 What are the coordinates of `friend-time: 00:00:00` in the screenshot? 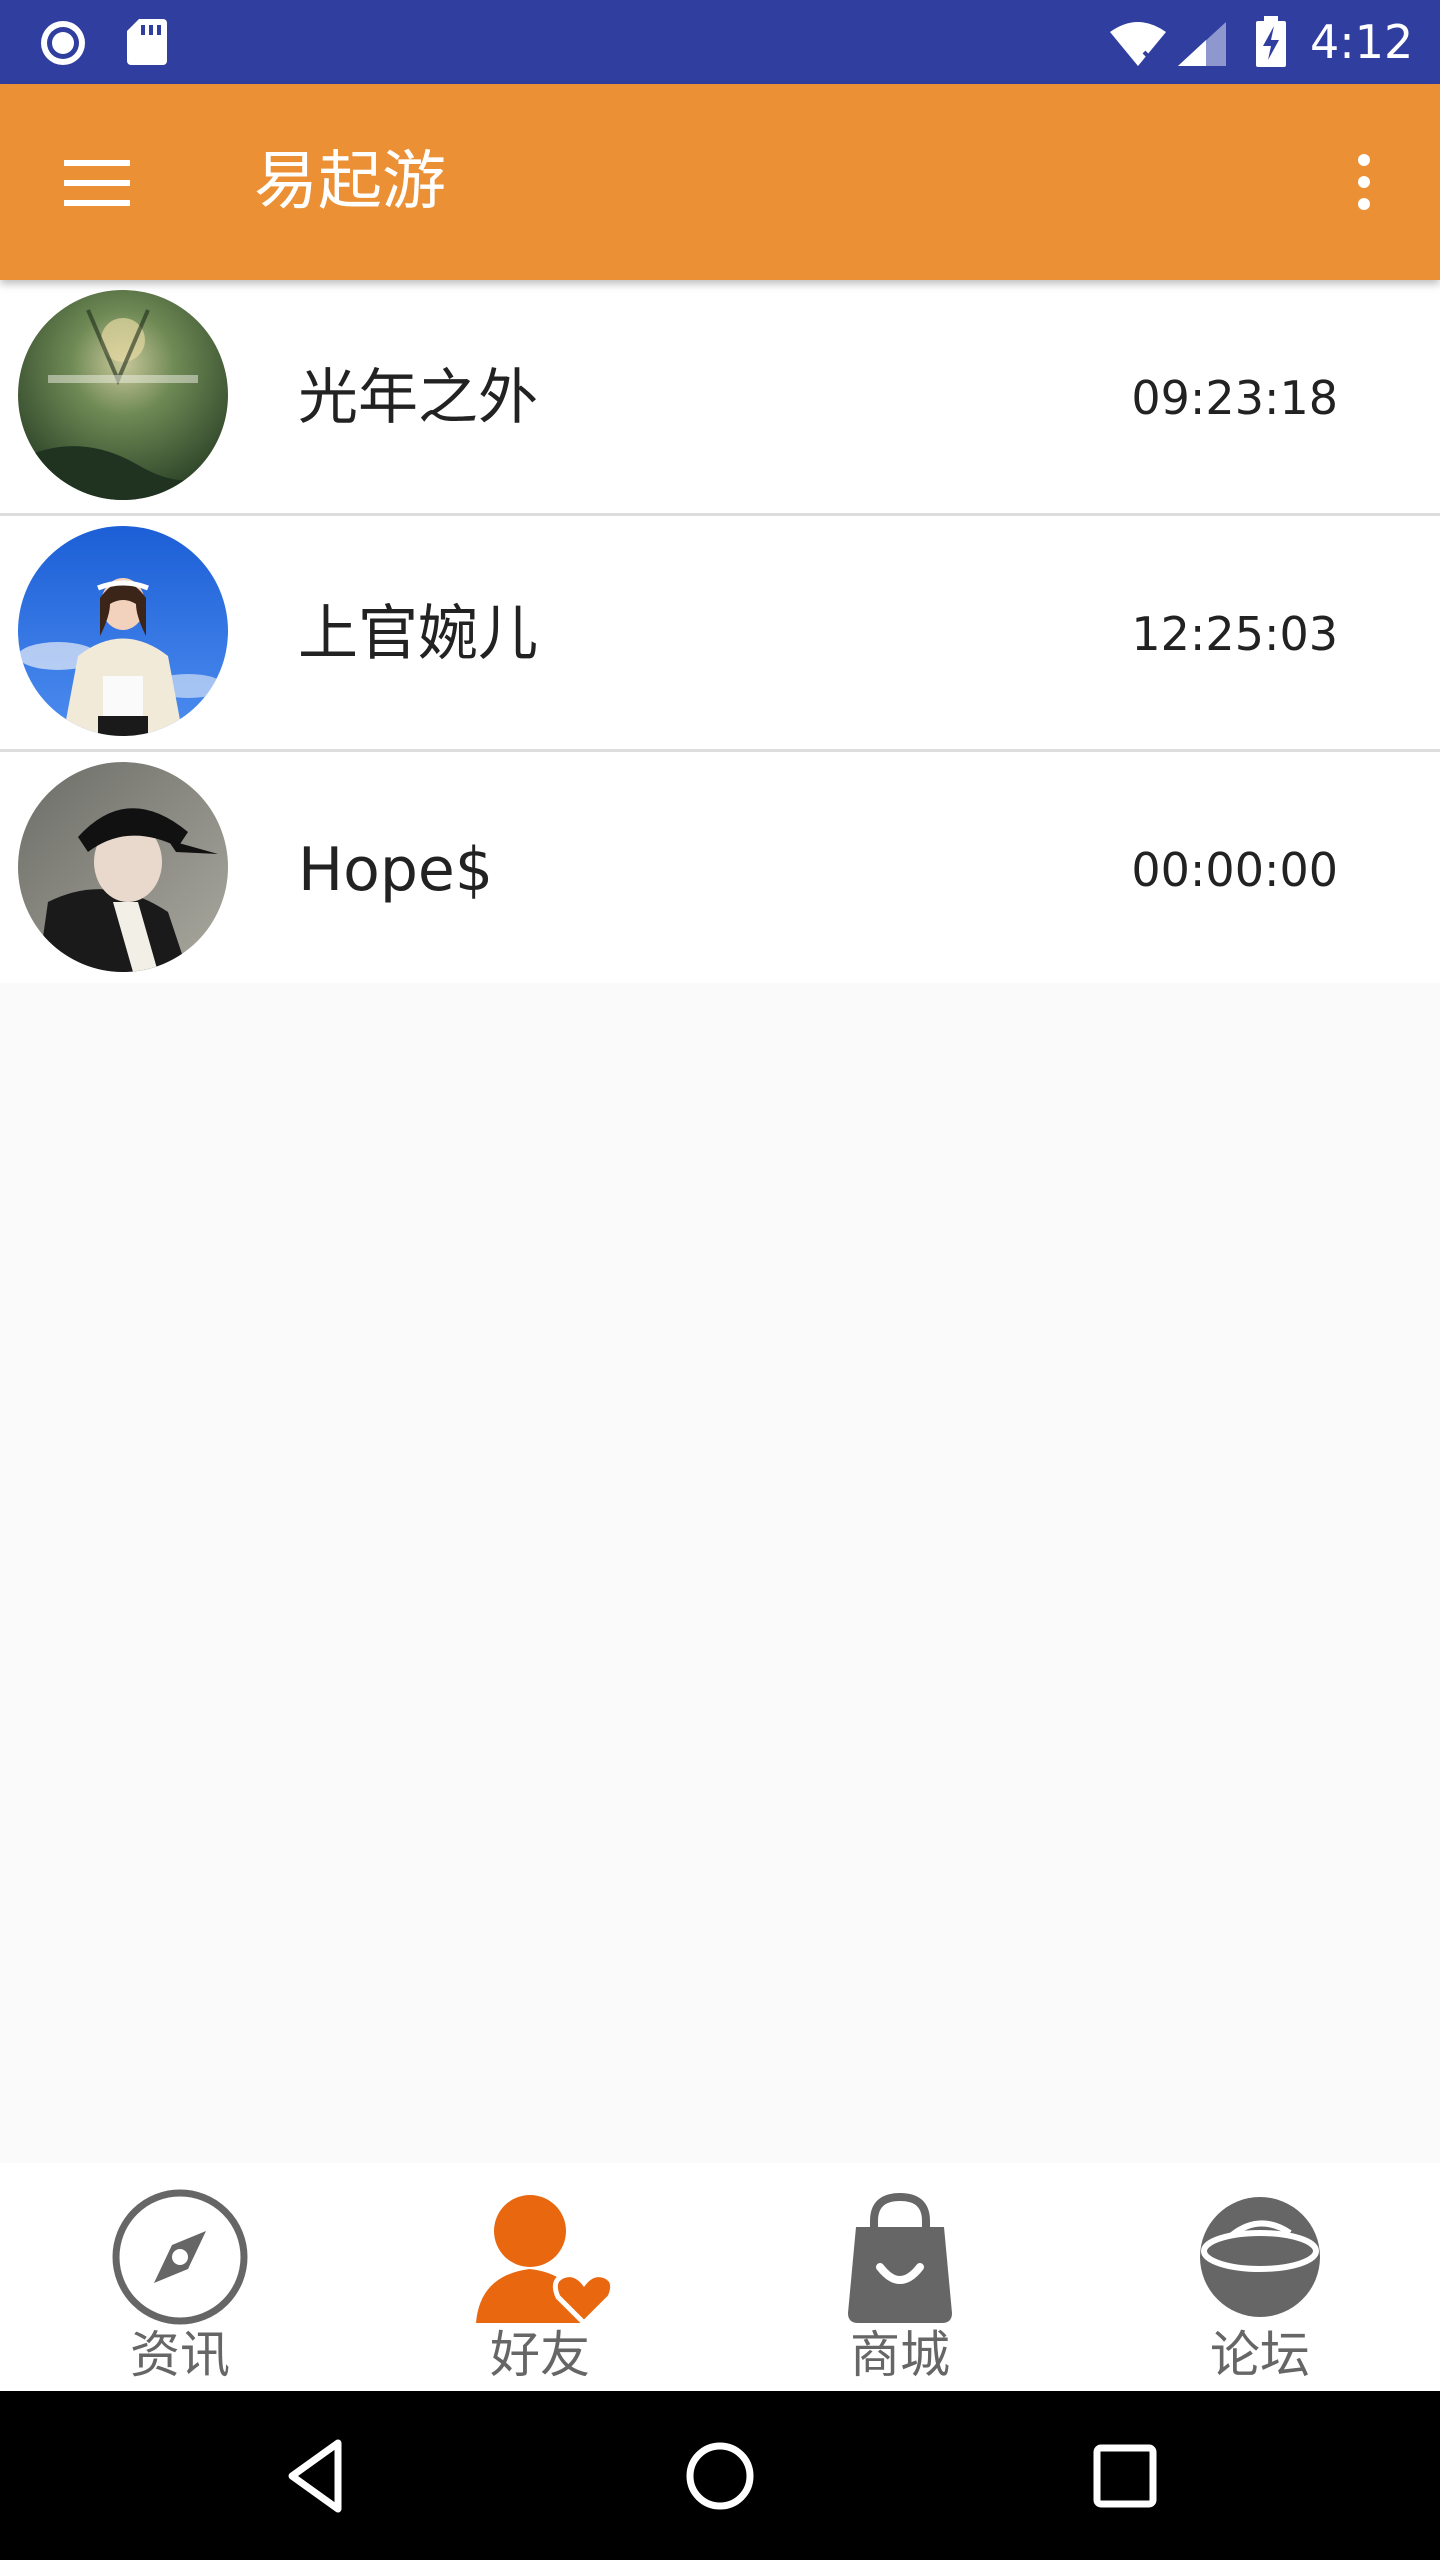 It's located at (1234, 870).